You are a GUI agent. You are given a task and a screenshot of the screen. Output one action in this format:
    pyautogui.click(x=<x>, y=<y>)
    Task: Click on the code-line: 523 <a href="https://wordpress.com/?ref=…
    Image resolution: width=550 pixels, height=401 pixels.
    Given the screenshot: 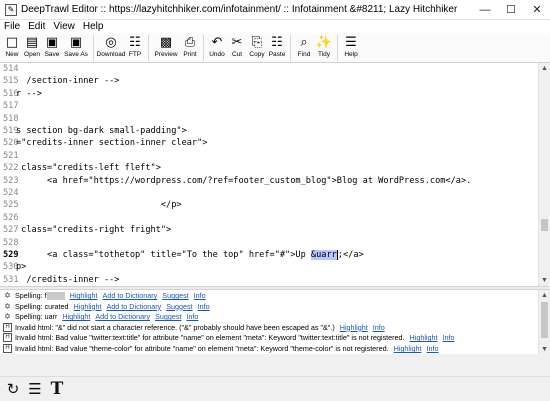 What is the action you would take?
    pyautogui.click(x=269, y=181)
    